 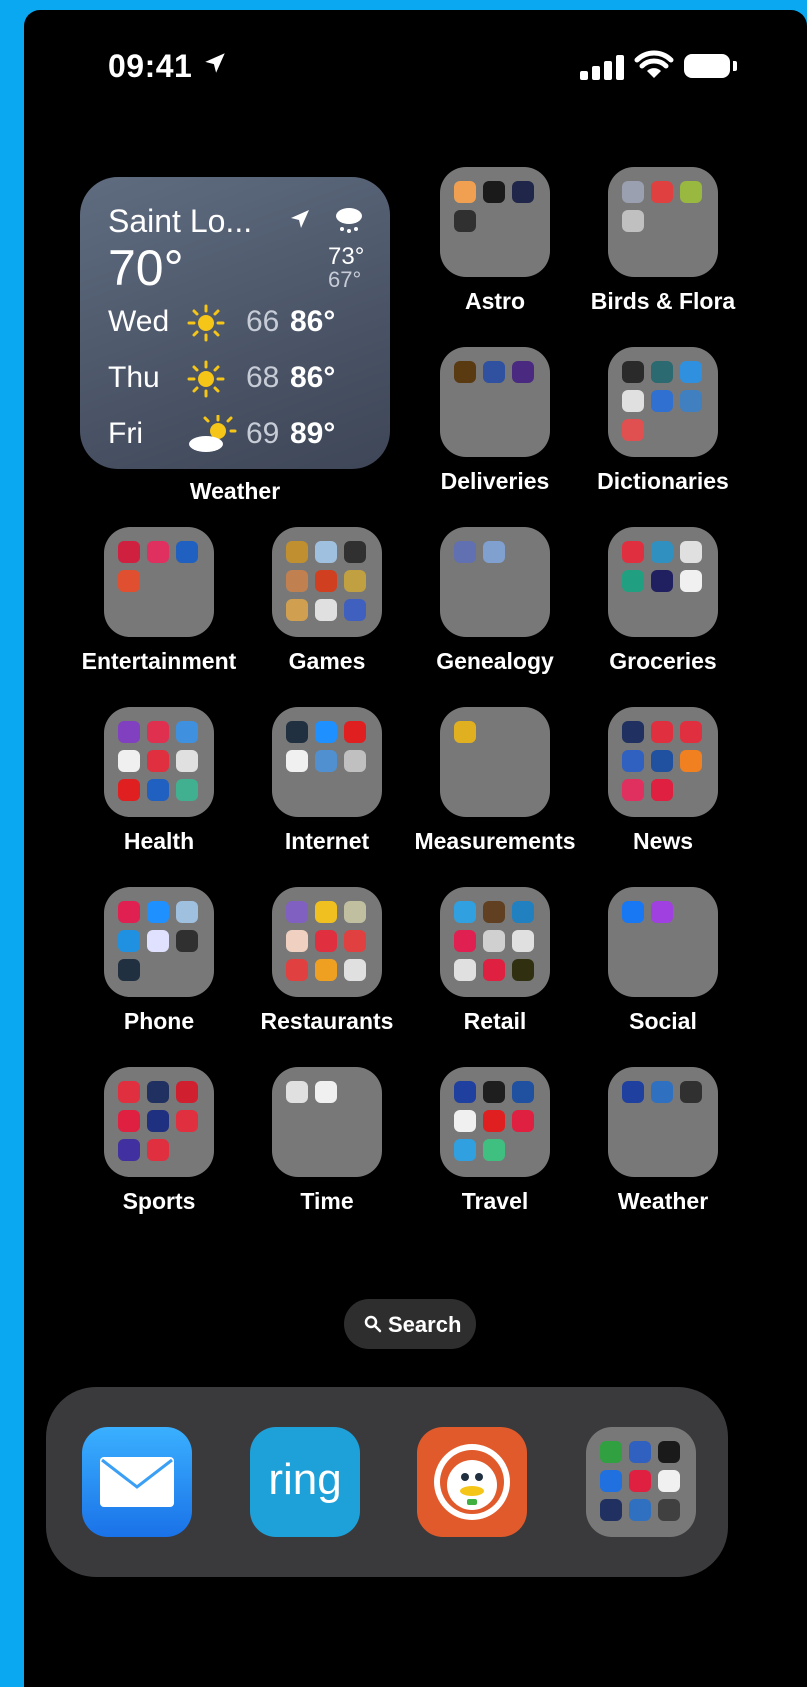 What do you see at coordinates (159, 942) in the screenshot?
I see `folder-phone` at bounding box center [159, 942].